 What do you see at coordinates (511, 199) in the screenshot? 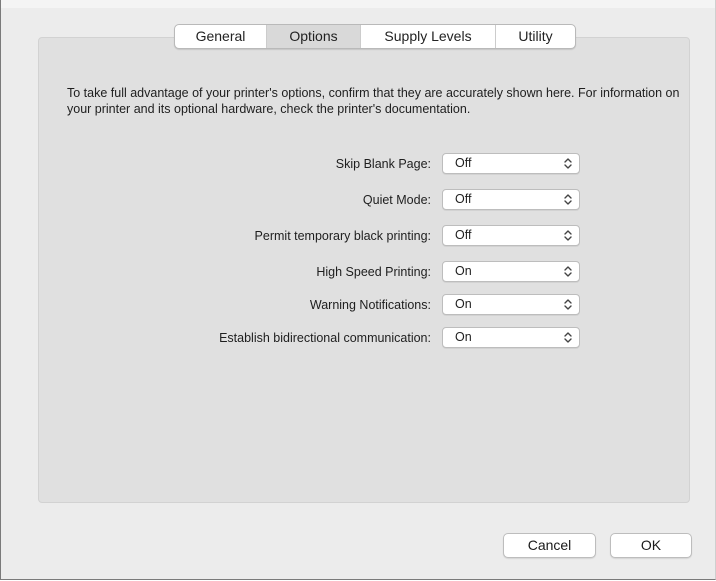
I see `quiet-mode-popup: Off` at bounding box center [511, 199].